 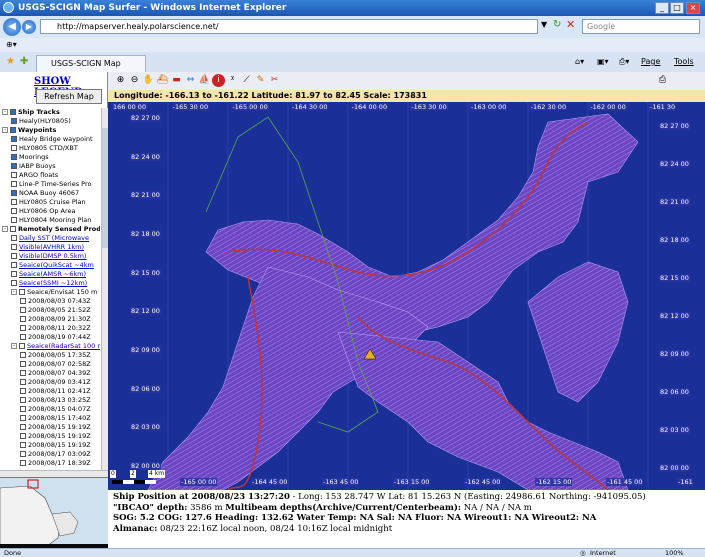 What do you see at coordinates (11, 45) in the screenshot?
I see `rss-icon: ⊕▾` at bounding box center [11, 45].